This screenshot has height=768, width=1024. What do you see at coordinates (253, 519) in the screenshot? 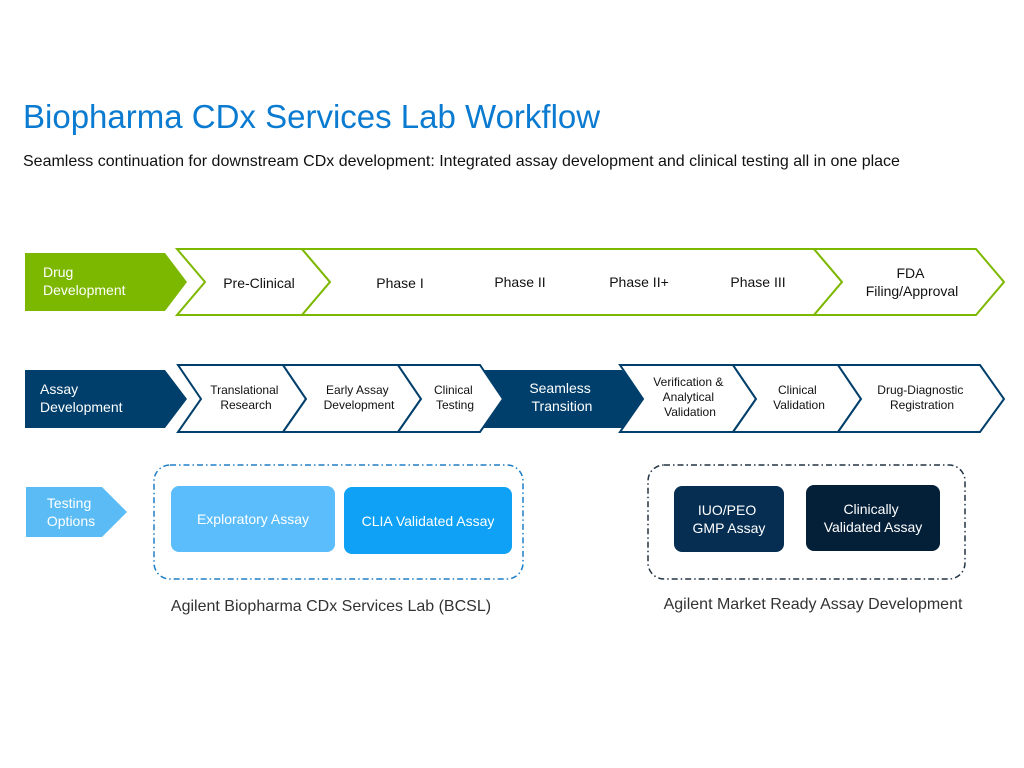
I see `exploratory-assay-label: Exploratory Assay` at bounding box center [253, 519].